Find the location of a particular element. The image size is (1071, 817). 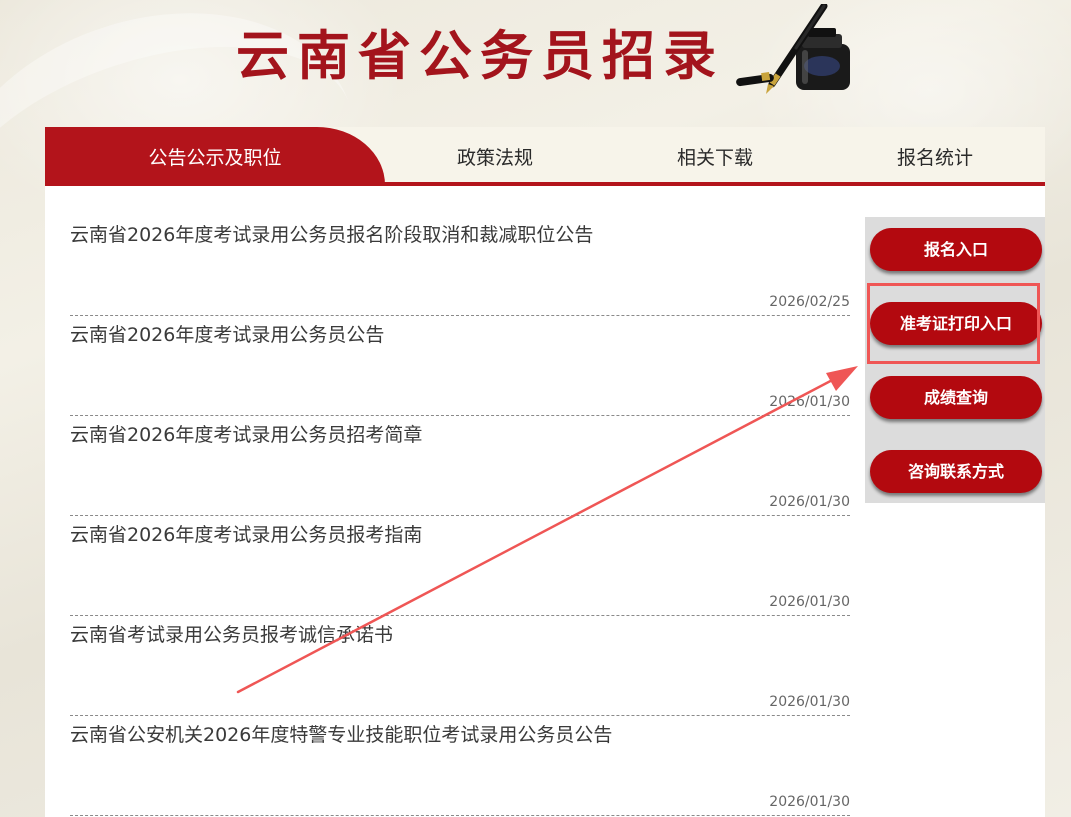

list-item: 云南省2026年度考试录用公务员报考指南 2026/01/30 is located at coordinates (460, 566).